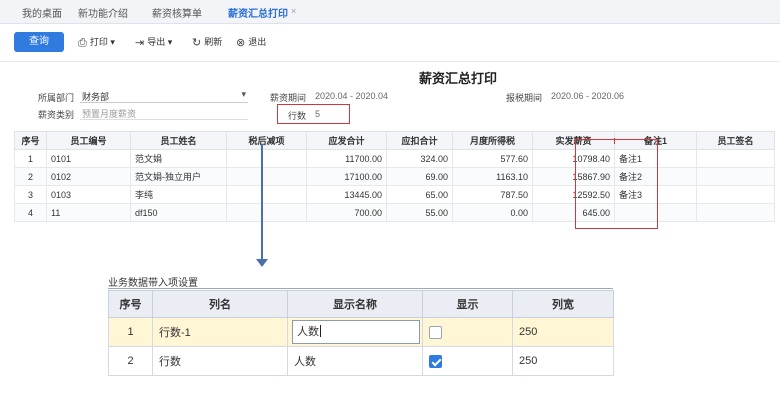 The image size is (780, 398). I want to click on table-cell: 2, so click(30, 176).